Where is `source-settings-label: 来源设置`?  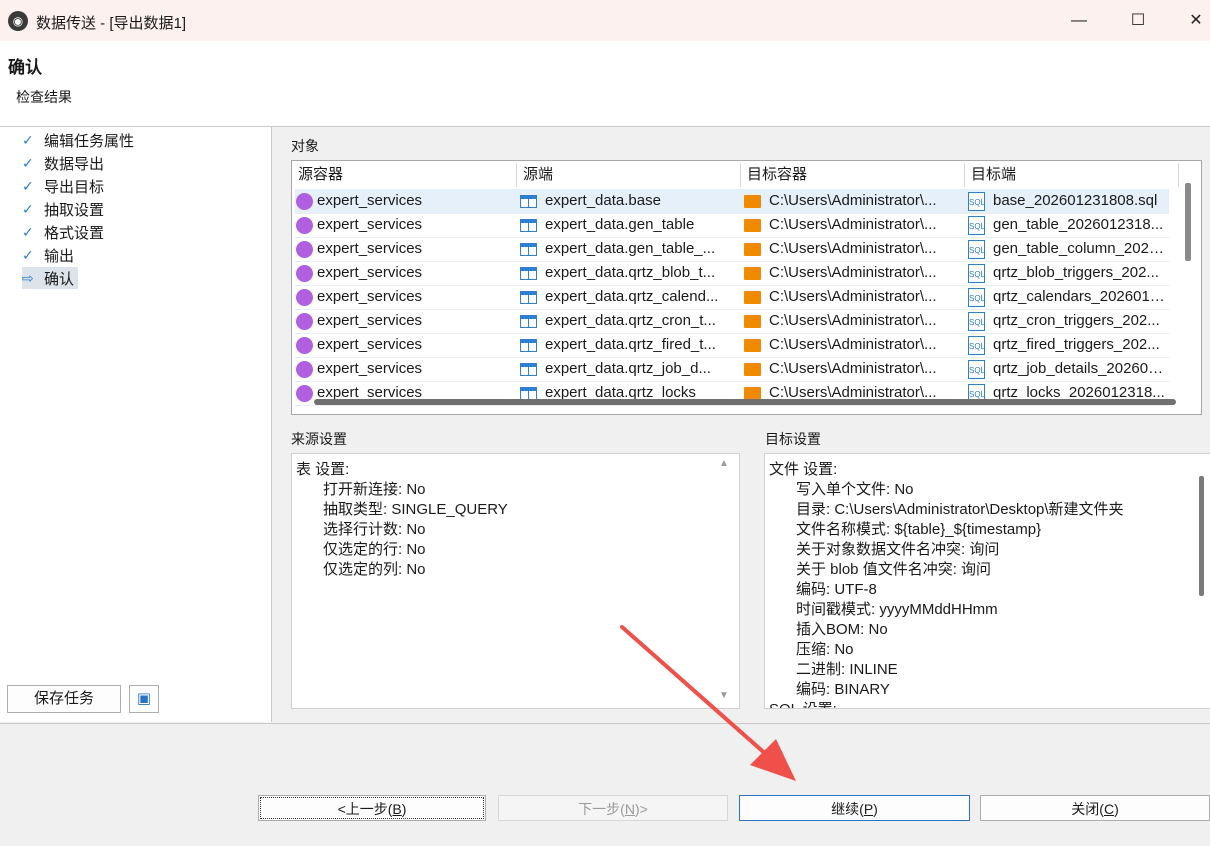
source-settings-label: 来源设置 is located at coordinates (319, 439).